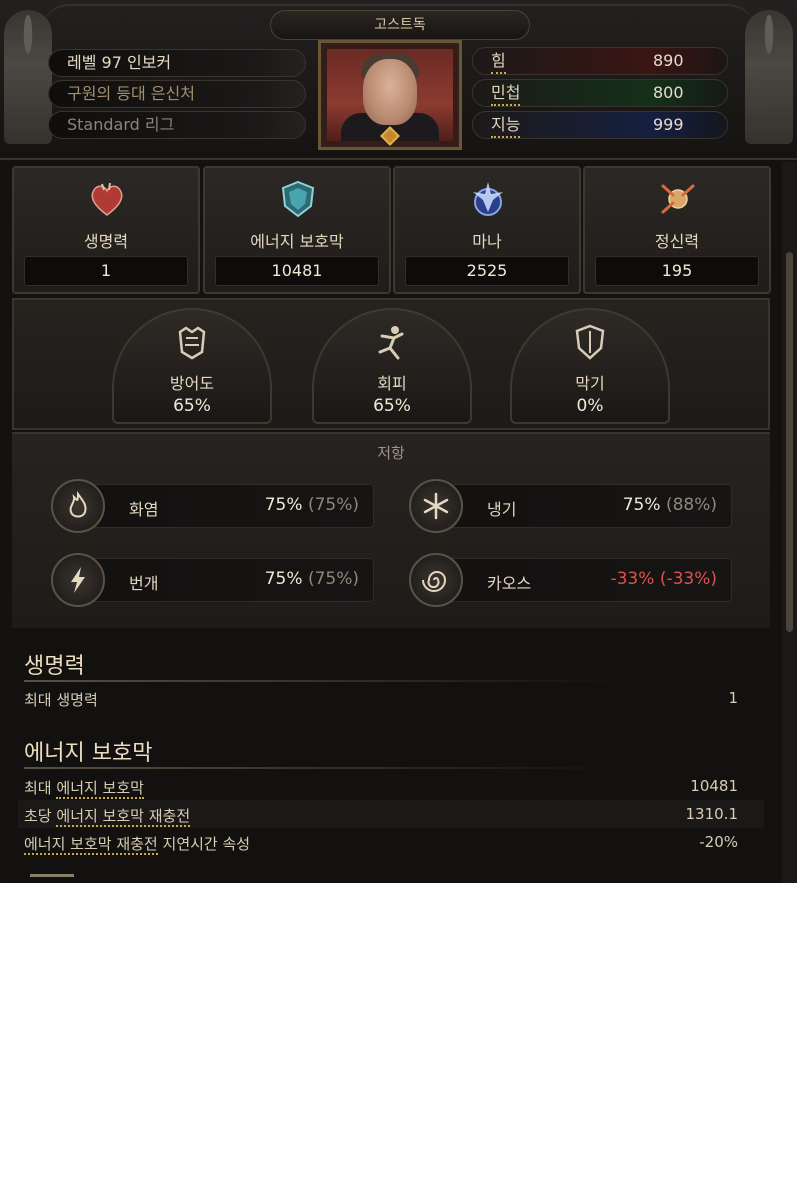  What do you see at coordinates (733, 698) in the screenshot?
I see `detail-value: 1` at bounding box center [733, 698].